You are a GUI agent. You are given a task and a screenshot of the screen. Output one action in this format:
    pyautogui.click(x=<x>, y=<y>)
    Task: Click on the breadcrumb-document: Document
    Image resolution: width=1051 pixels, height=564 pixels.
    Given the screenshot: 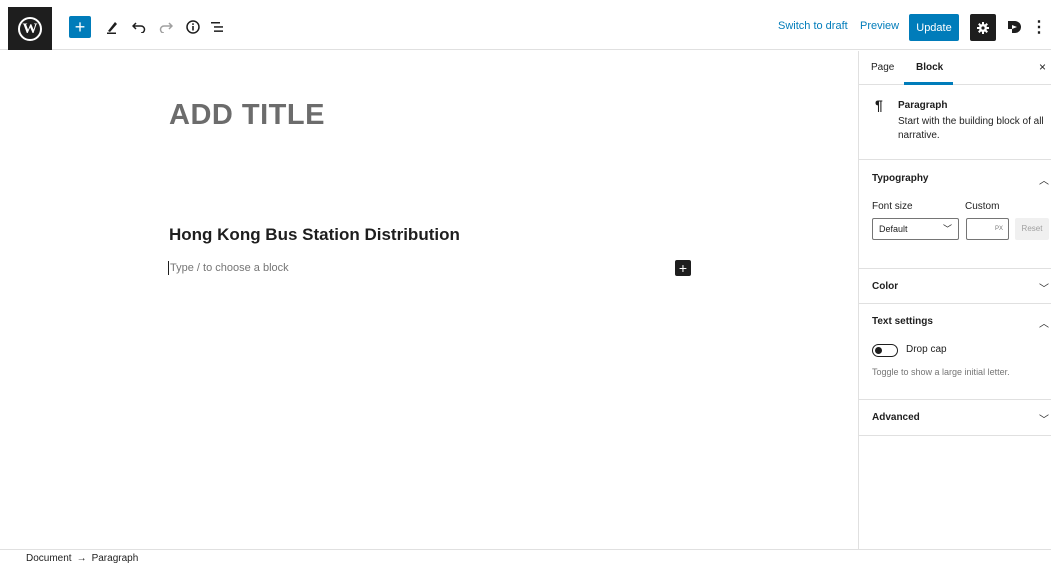 What is the action you would take?
    pyautogui.click(x=49, y=558)
    